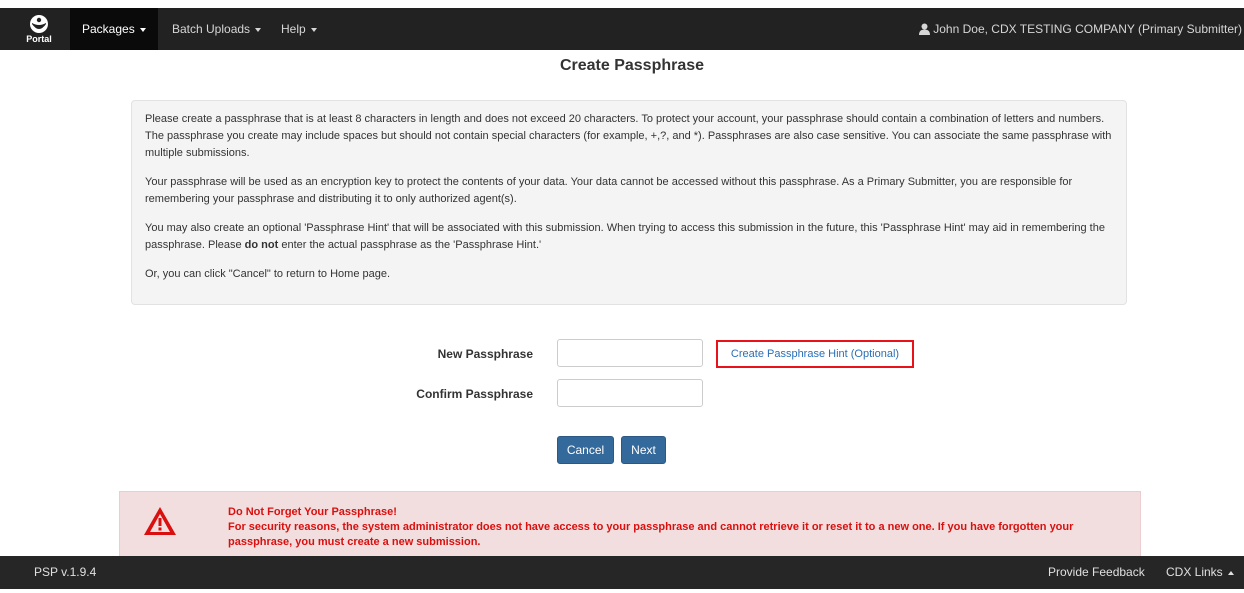  I want to click on brand-label: Portal, so click(39, 39).